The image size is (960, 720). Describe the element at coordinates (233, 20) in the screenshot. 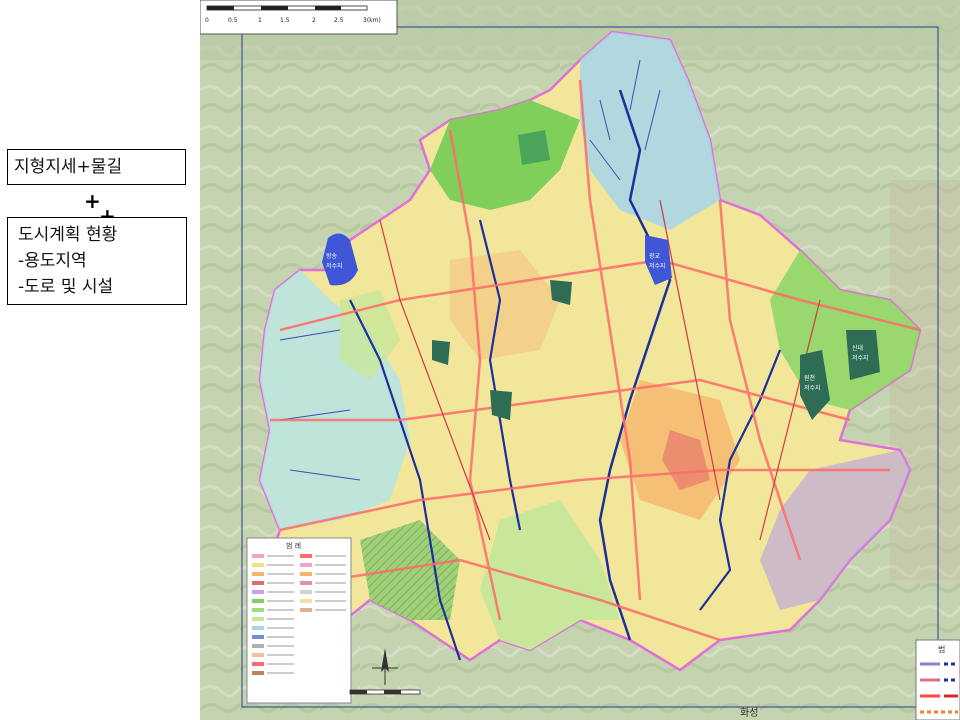

I see `scale-tick: 0.5` at that location.